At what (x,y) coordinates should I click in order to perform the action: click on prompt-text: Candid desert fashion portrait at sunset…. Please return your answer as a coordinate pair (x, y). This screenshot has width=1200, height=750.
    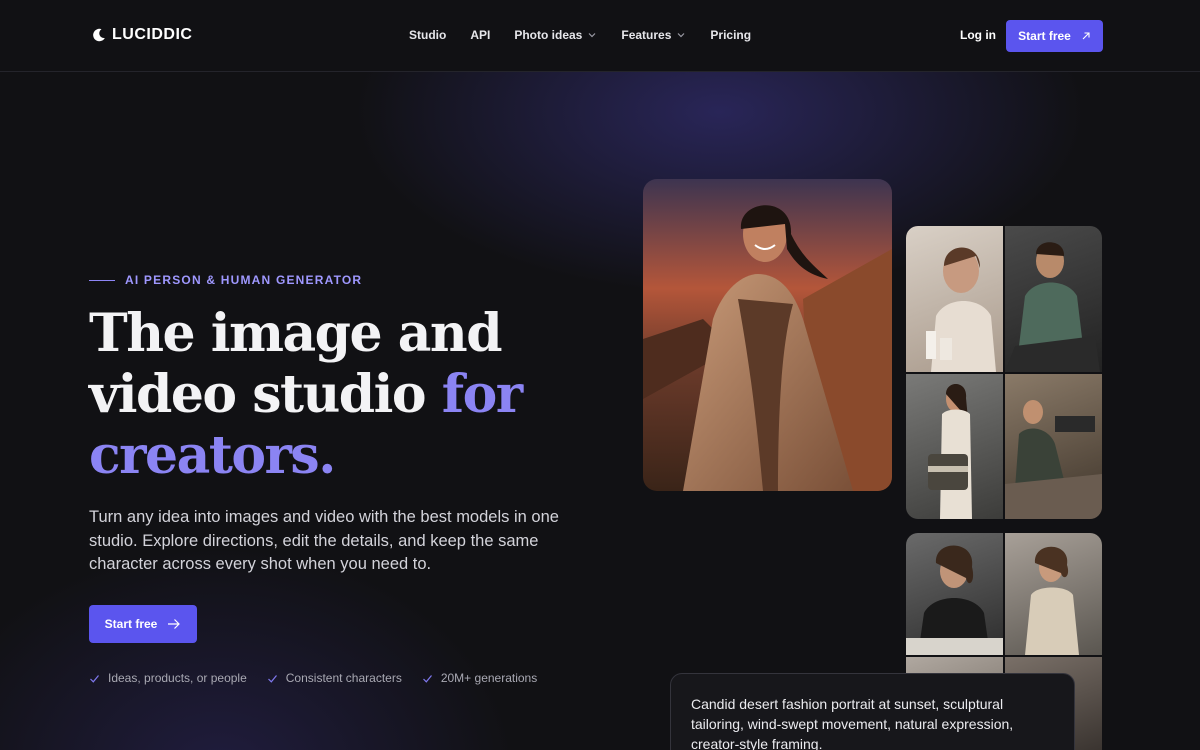
    Looking at the image, I should click on (852, 723).